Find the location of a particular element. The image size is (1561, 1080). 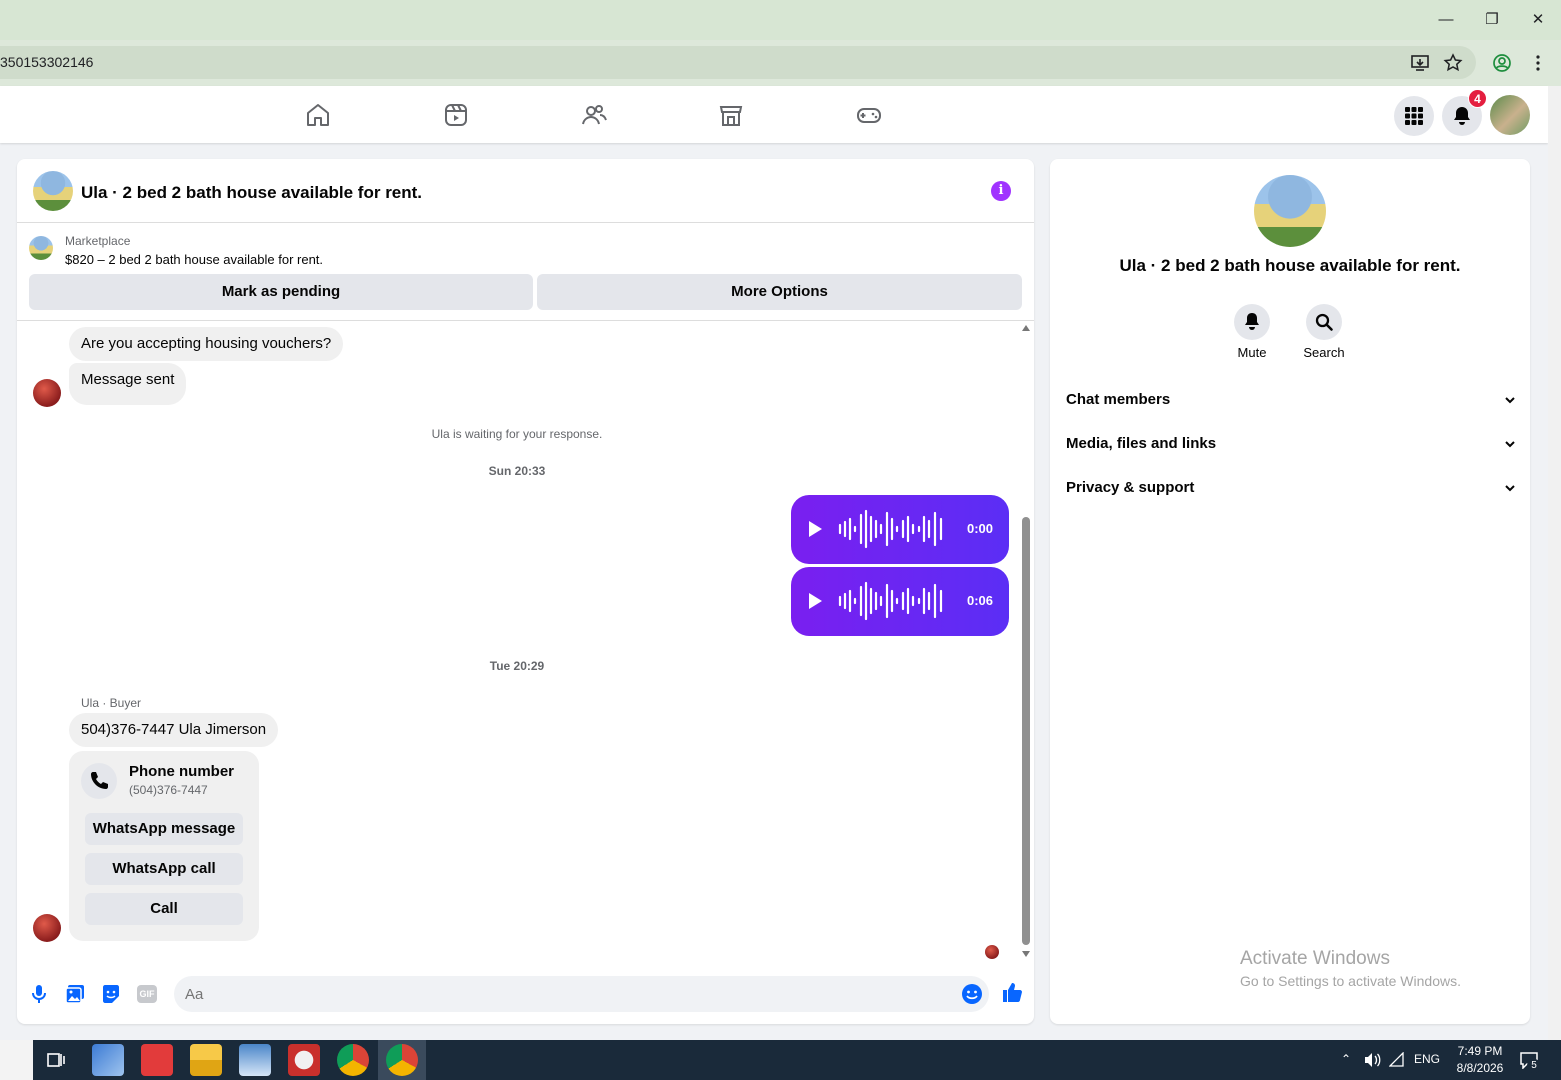

tray-overflow-icon: ⌃ is located at coordinates (1346, 1059).